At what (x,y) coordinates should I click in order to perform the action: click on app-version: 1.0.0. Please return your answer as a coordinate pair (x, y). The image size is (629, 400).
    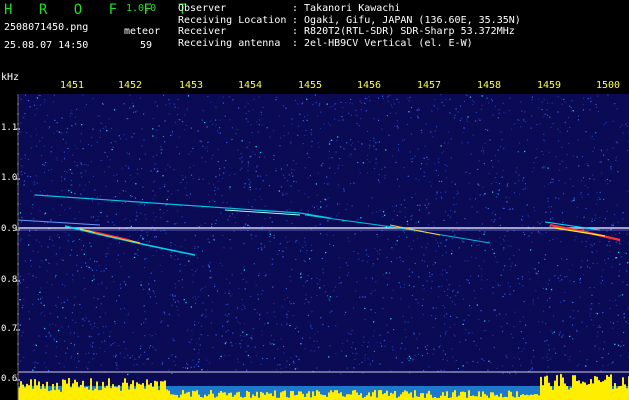
    Looking at the image, I should click on (141, 8).